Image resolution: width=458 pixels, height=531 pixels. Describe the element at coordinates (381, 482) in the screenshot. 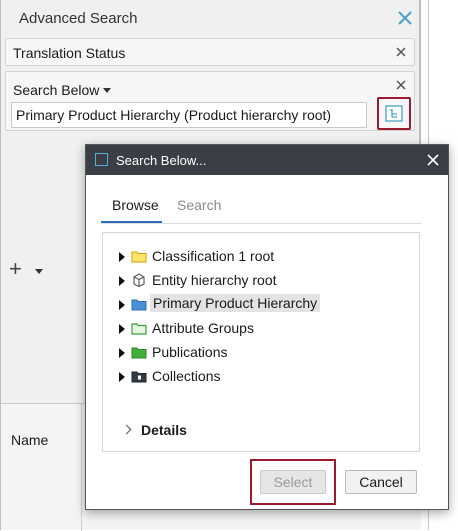

I see `cancel-button: Cancel` at that location.